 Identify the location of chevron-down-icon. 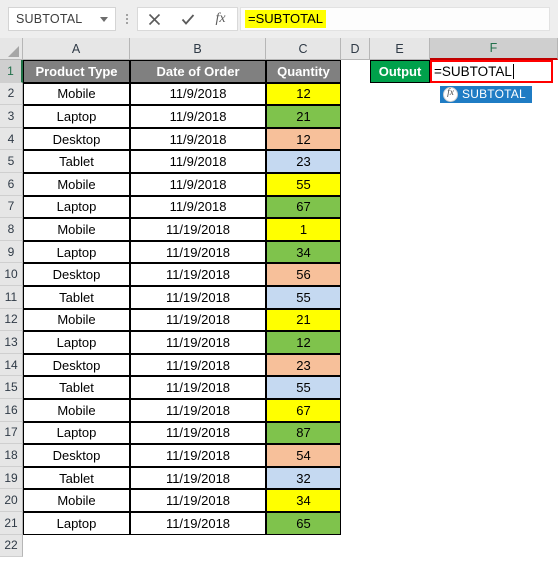
(104, 19).